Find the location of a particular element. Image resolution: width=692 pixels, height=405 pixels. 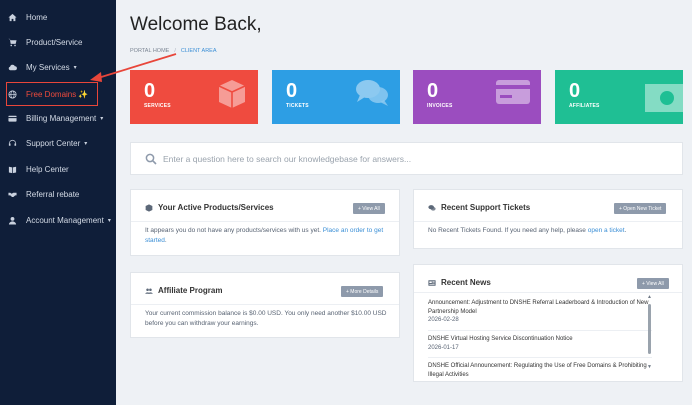

sidebar-item-support-center: Support Center ▾ is located at coordinates (58, 143).